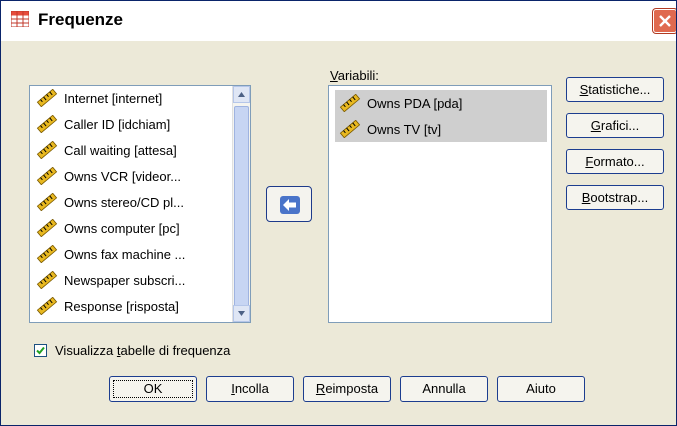 The height and width of the screenshot is (426, 677). I want to click on list-item-label: Owns TV [tv], so click(404, 129).